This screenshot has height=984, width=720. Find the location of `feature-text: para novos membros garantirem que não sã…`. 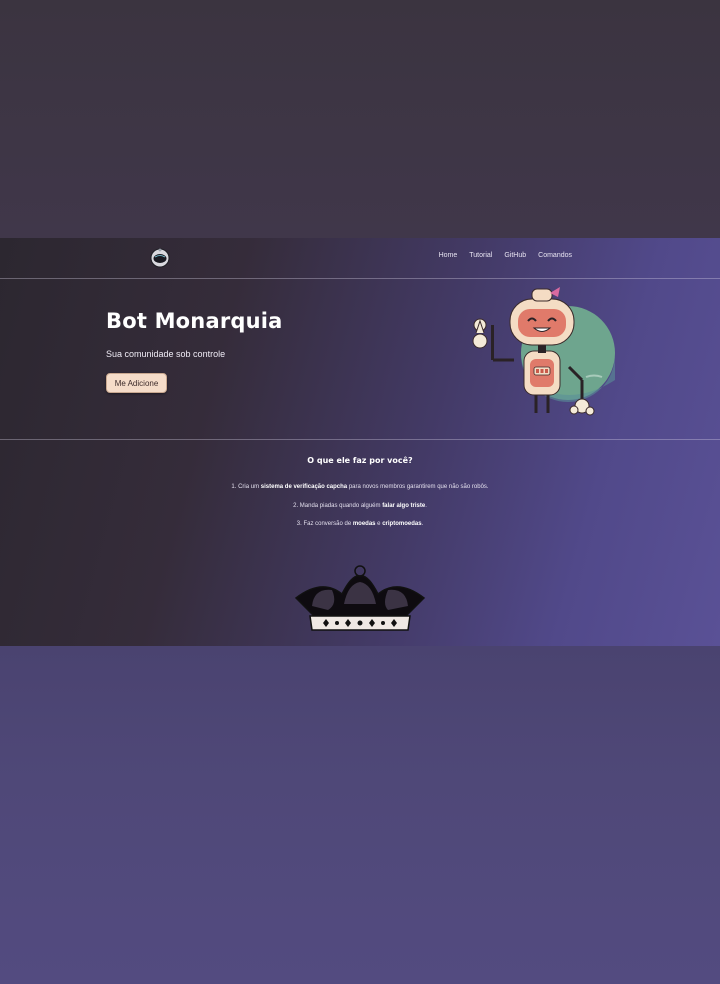

feature-text: para novos membros garantirem que não sã… is located at coordinates (418, 487).